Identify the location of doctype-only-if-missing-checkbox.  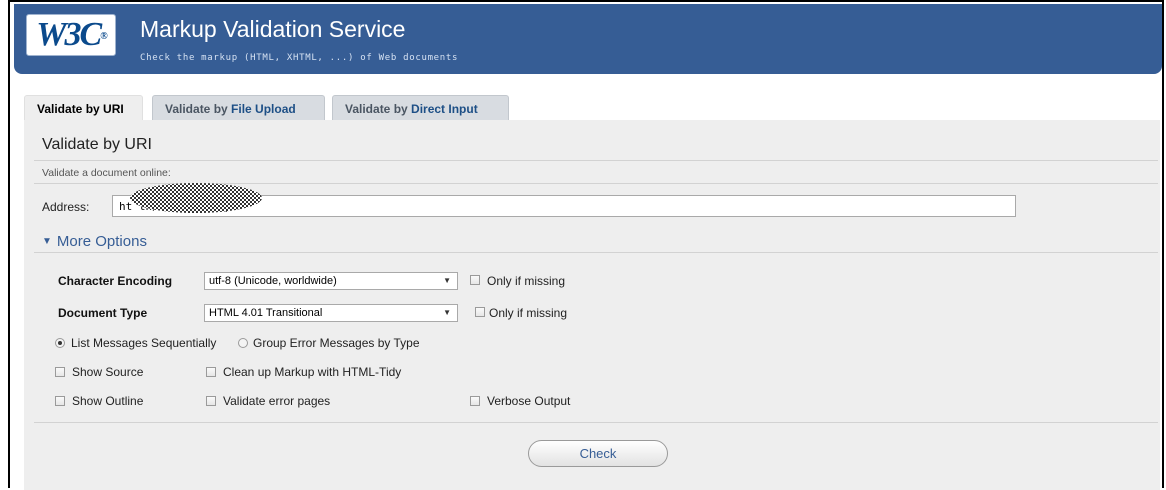
(480, 312).